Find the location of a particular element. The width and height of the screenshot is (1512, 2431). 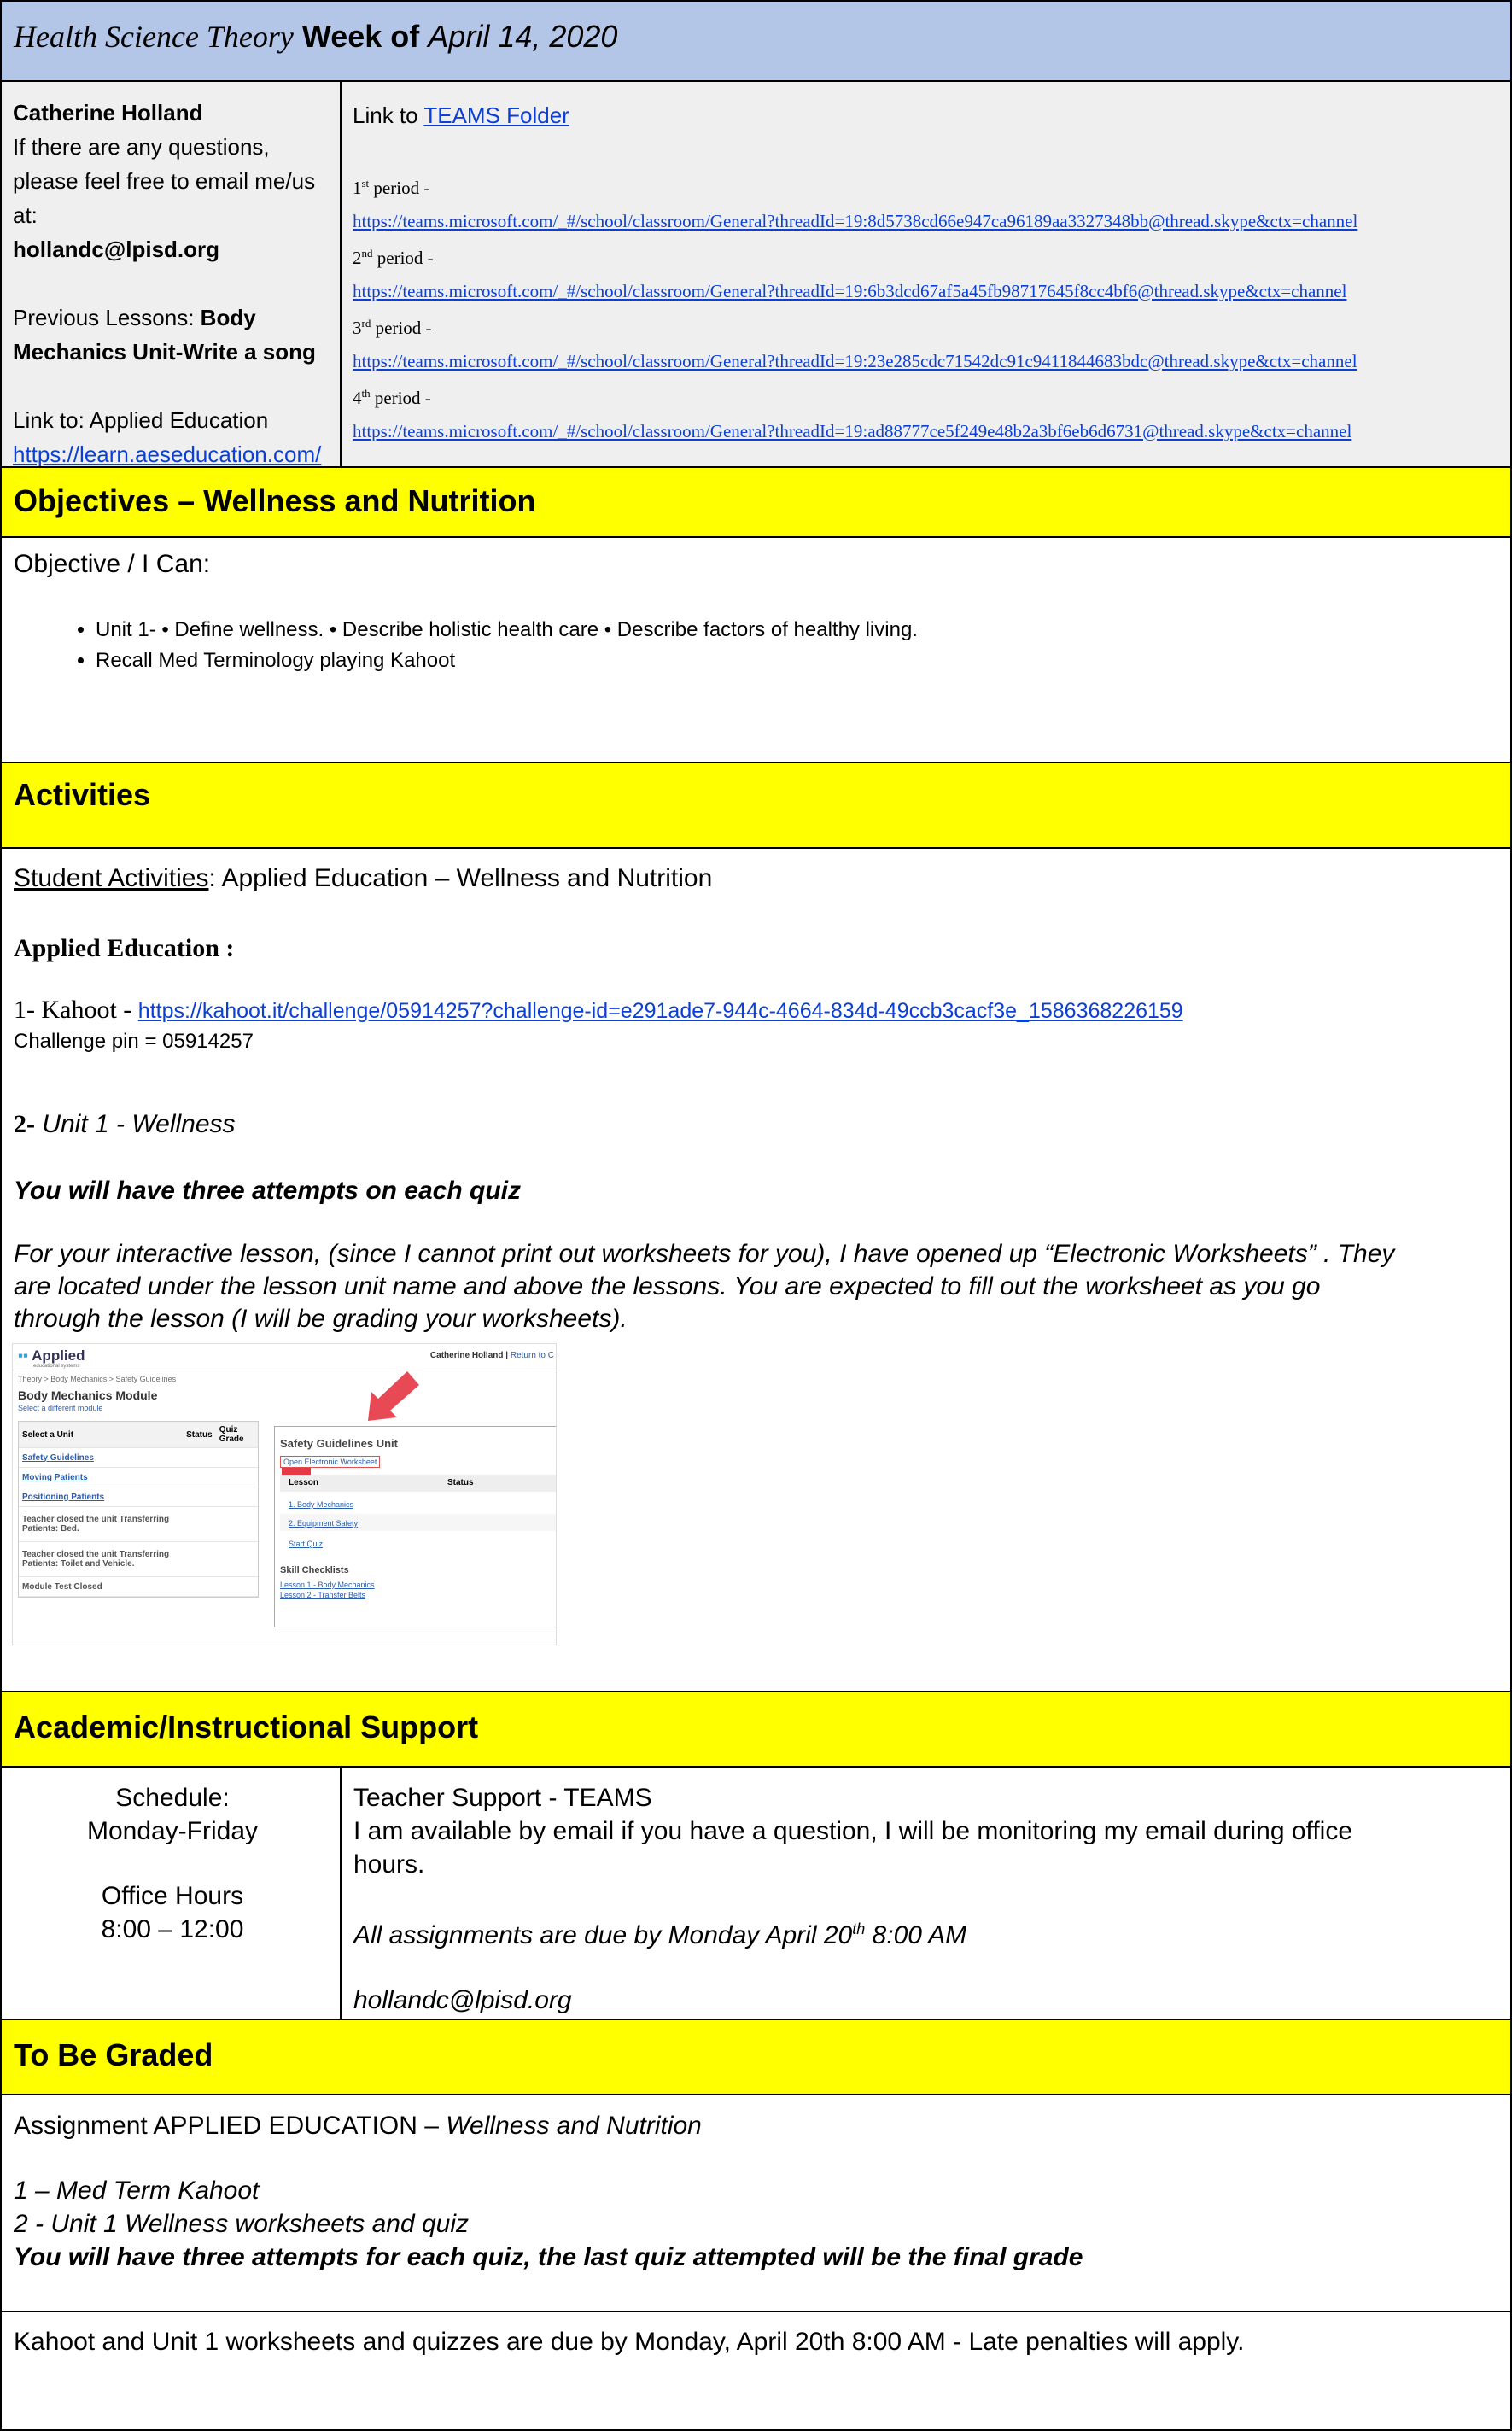

graded-header: To Be Graded is located at coordinates (756, 2057).